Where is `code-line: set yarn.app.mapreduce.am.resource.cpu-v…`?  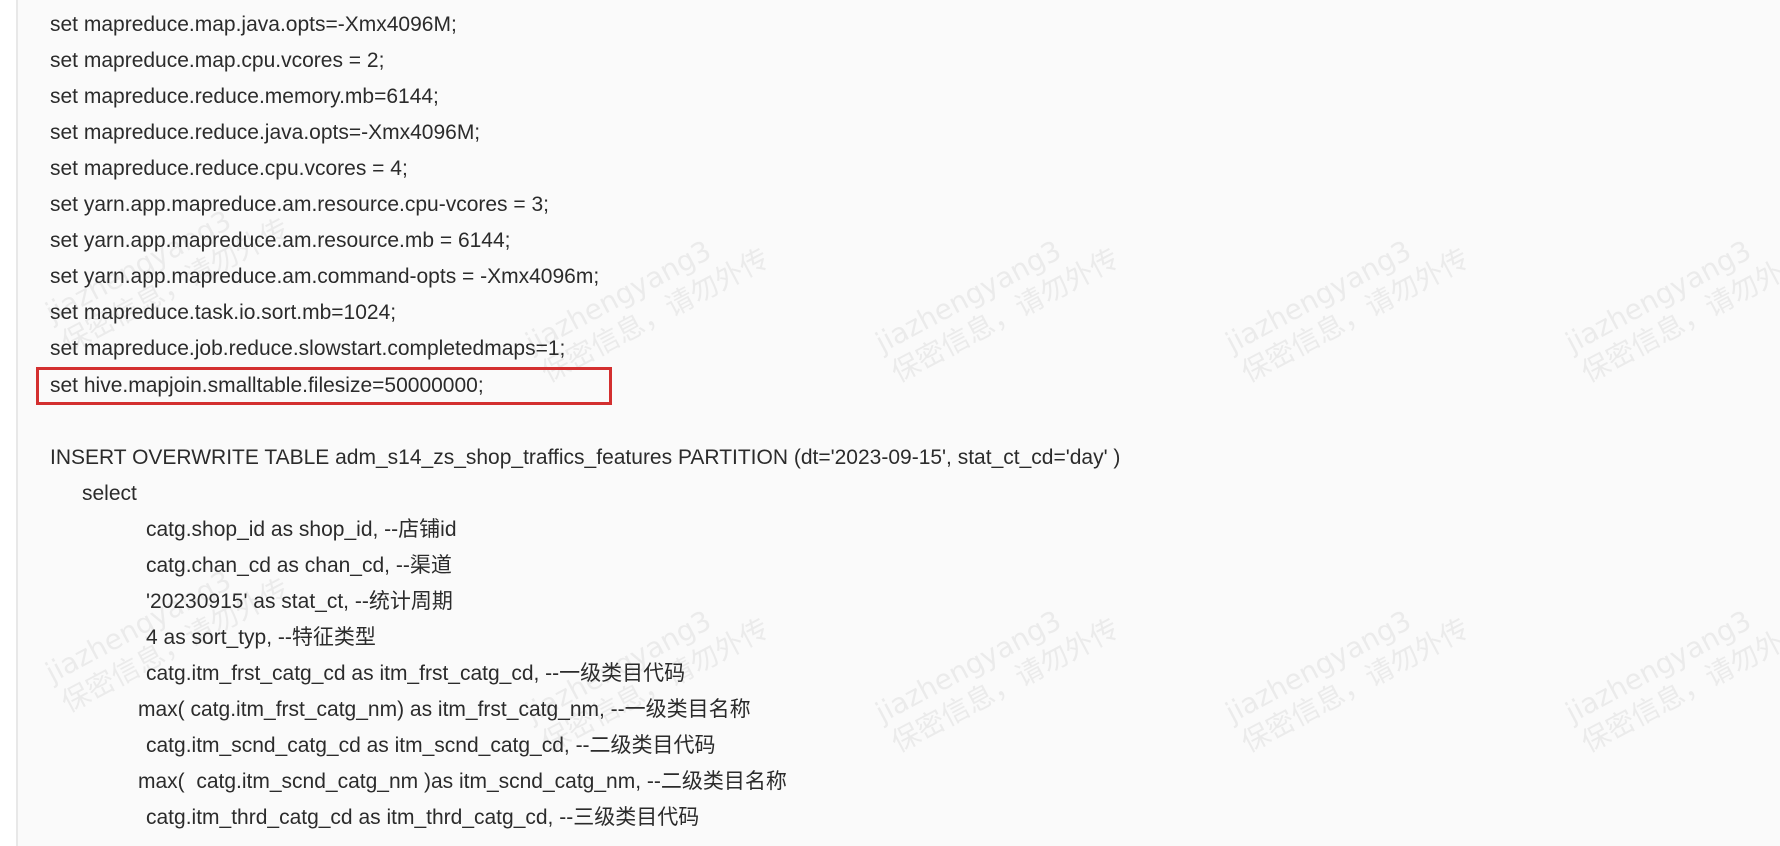
code-line: set yarn.app.mapreduce.am.resource.cpu-v… is located at coordinates (299, 204).